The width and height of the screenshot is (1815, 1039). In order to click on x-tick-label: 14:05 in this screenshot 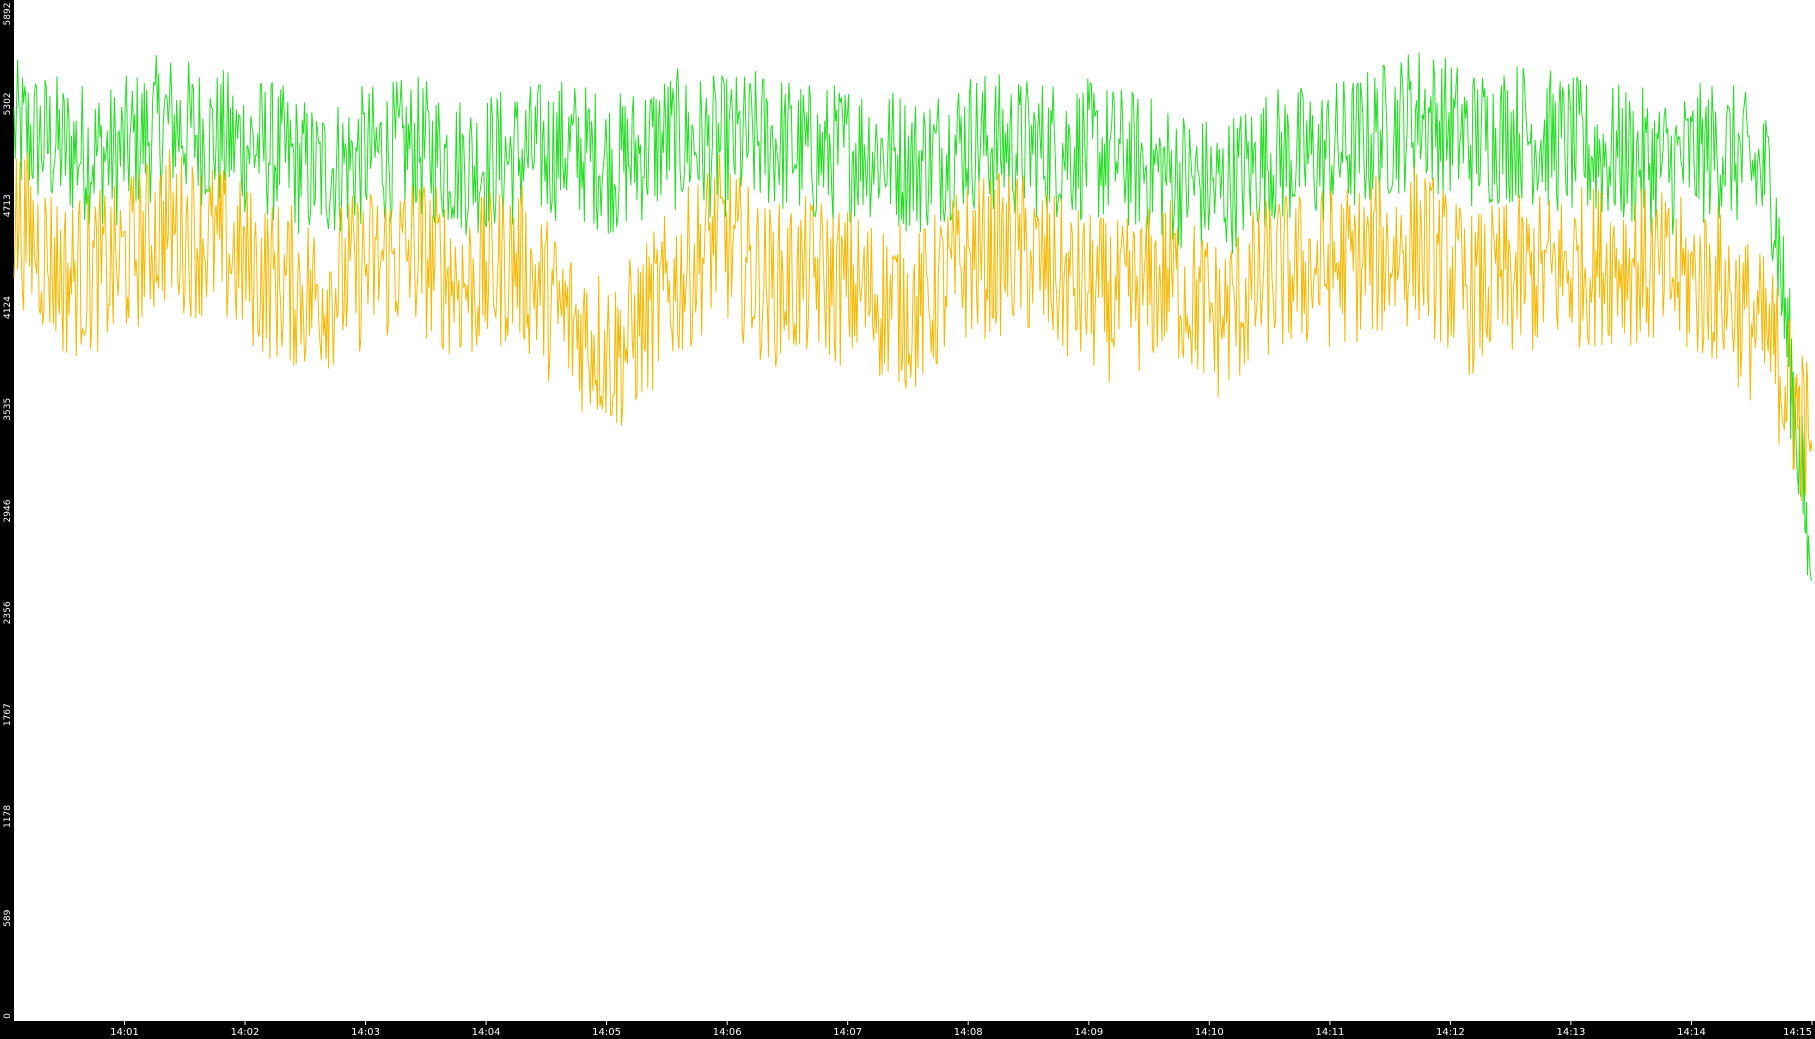, I will do `click(606, 1032)`.